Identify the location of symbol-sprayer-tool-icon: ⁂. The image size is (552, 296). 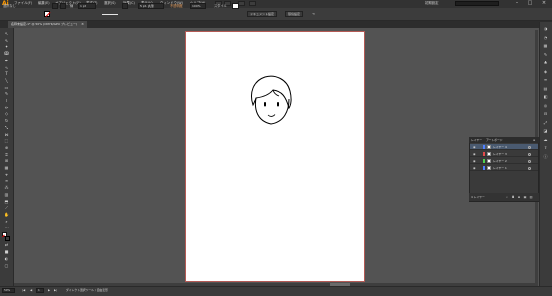
(6, 187).